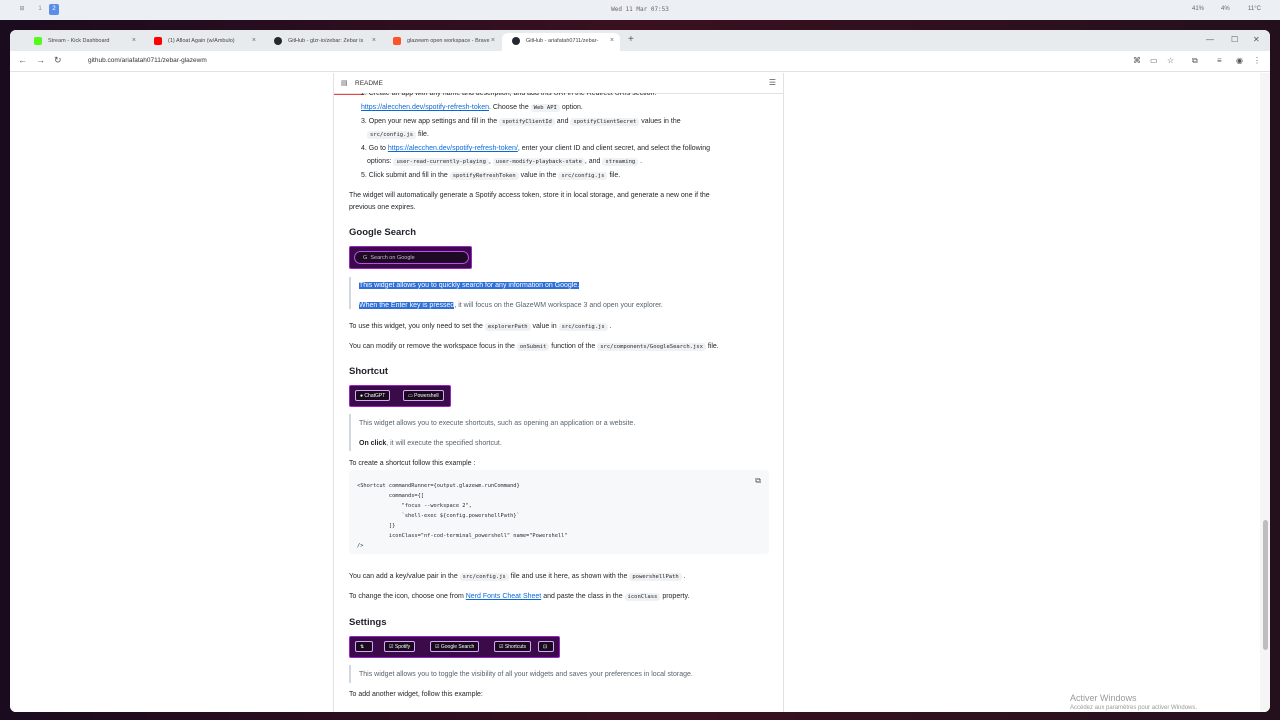  What do you see at coordinates (1137, 60) in the screenshot?
I see `translate-icon: ⌘` at bounding box center [1137, 60].